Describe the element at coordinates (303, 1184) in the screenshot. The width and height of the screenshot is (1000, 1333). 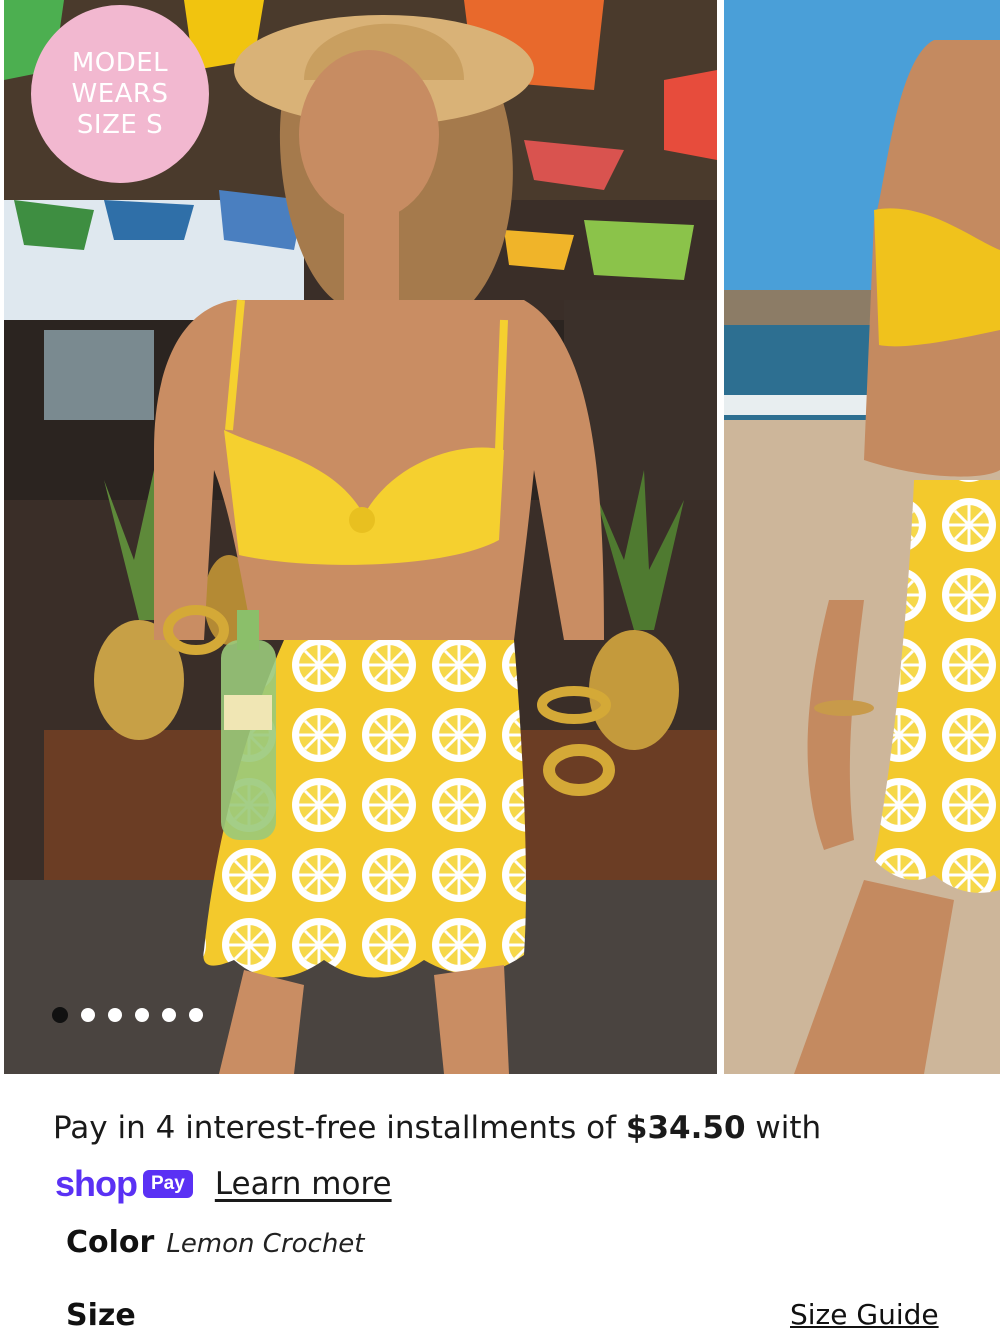
I see `learn-more-link: Learn more` at that location.